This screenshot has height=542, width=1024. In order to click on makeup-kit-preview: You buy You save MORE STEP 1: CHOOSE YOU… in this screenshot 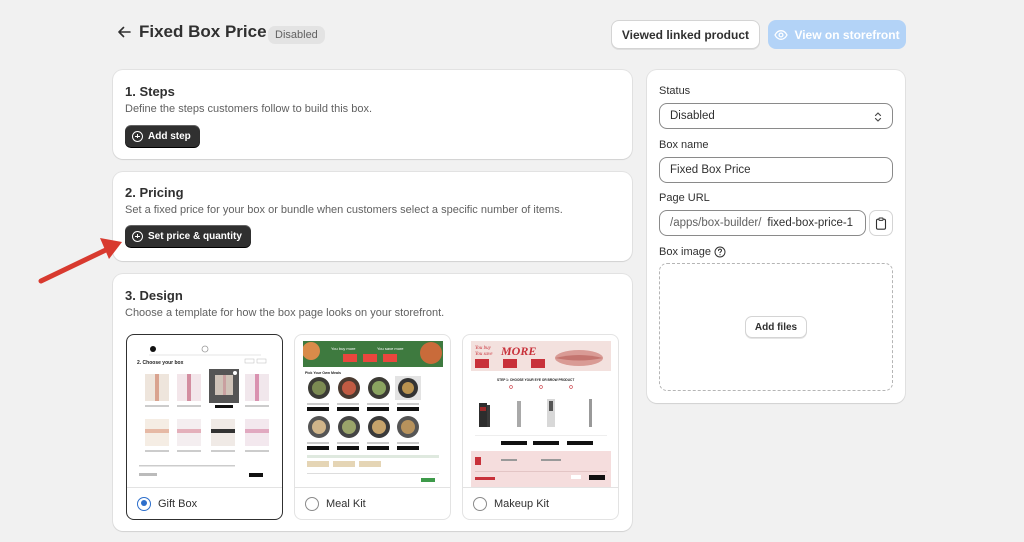, I will do `click(541, 414)`.